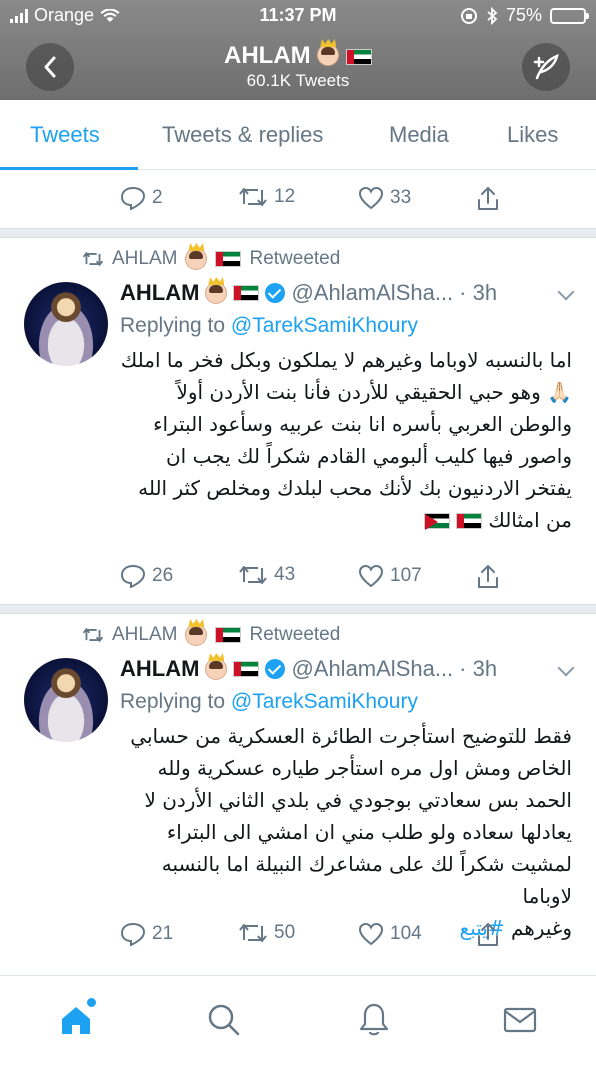 The image size is (596, 1071). I want to click on compose-button, so click(546, 67).